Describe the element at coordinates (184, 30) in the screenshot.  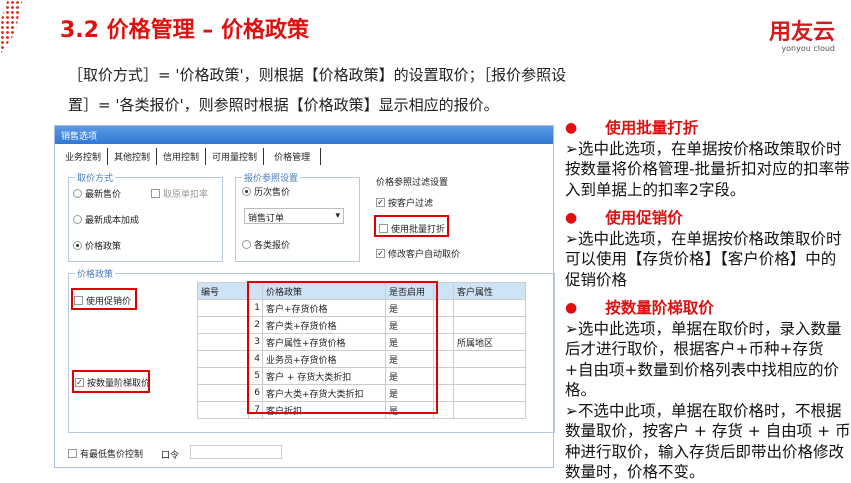
I see `page-title: 3.2 价格管理 – 价格政策` at that location.